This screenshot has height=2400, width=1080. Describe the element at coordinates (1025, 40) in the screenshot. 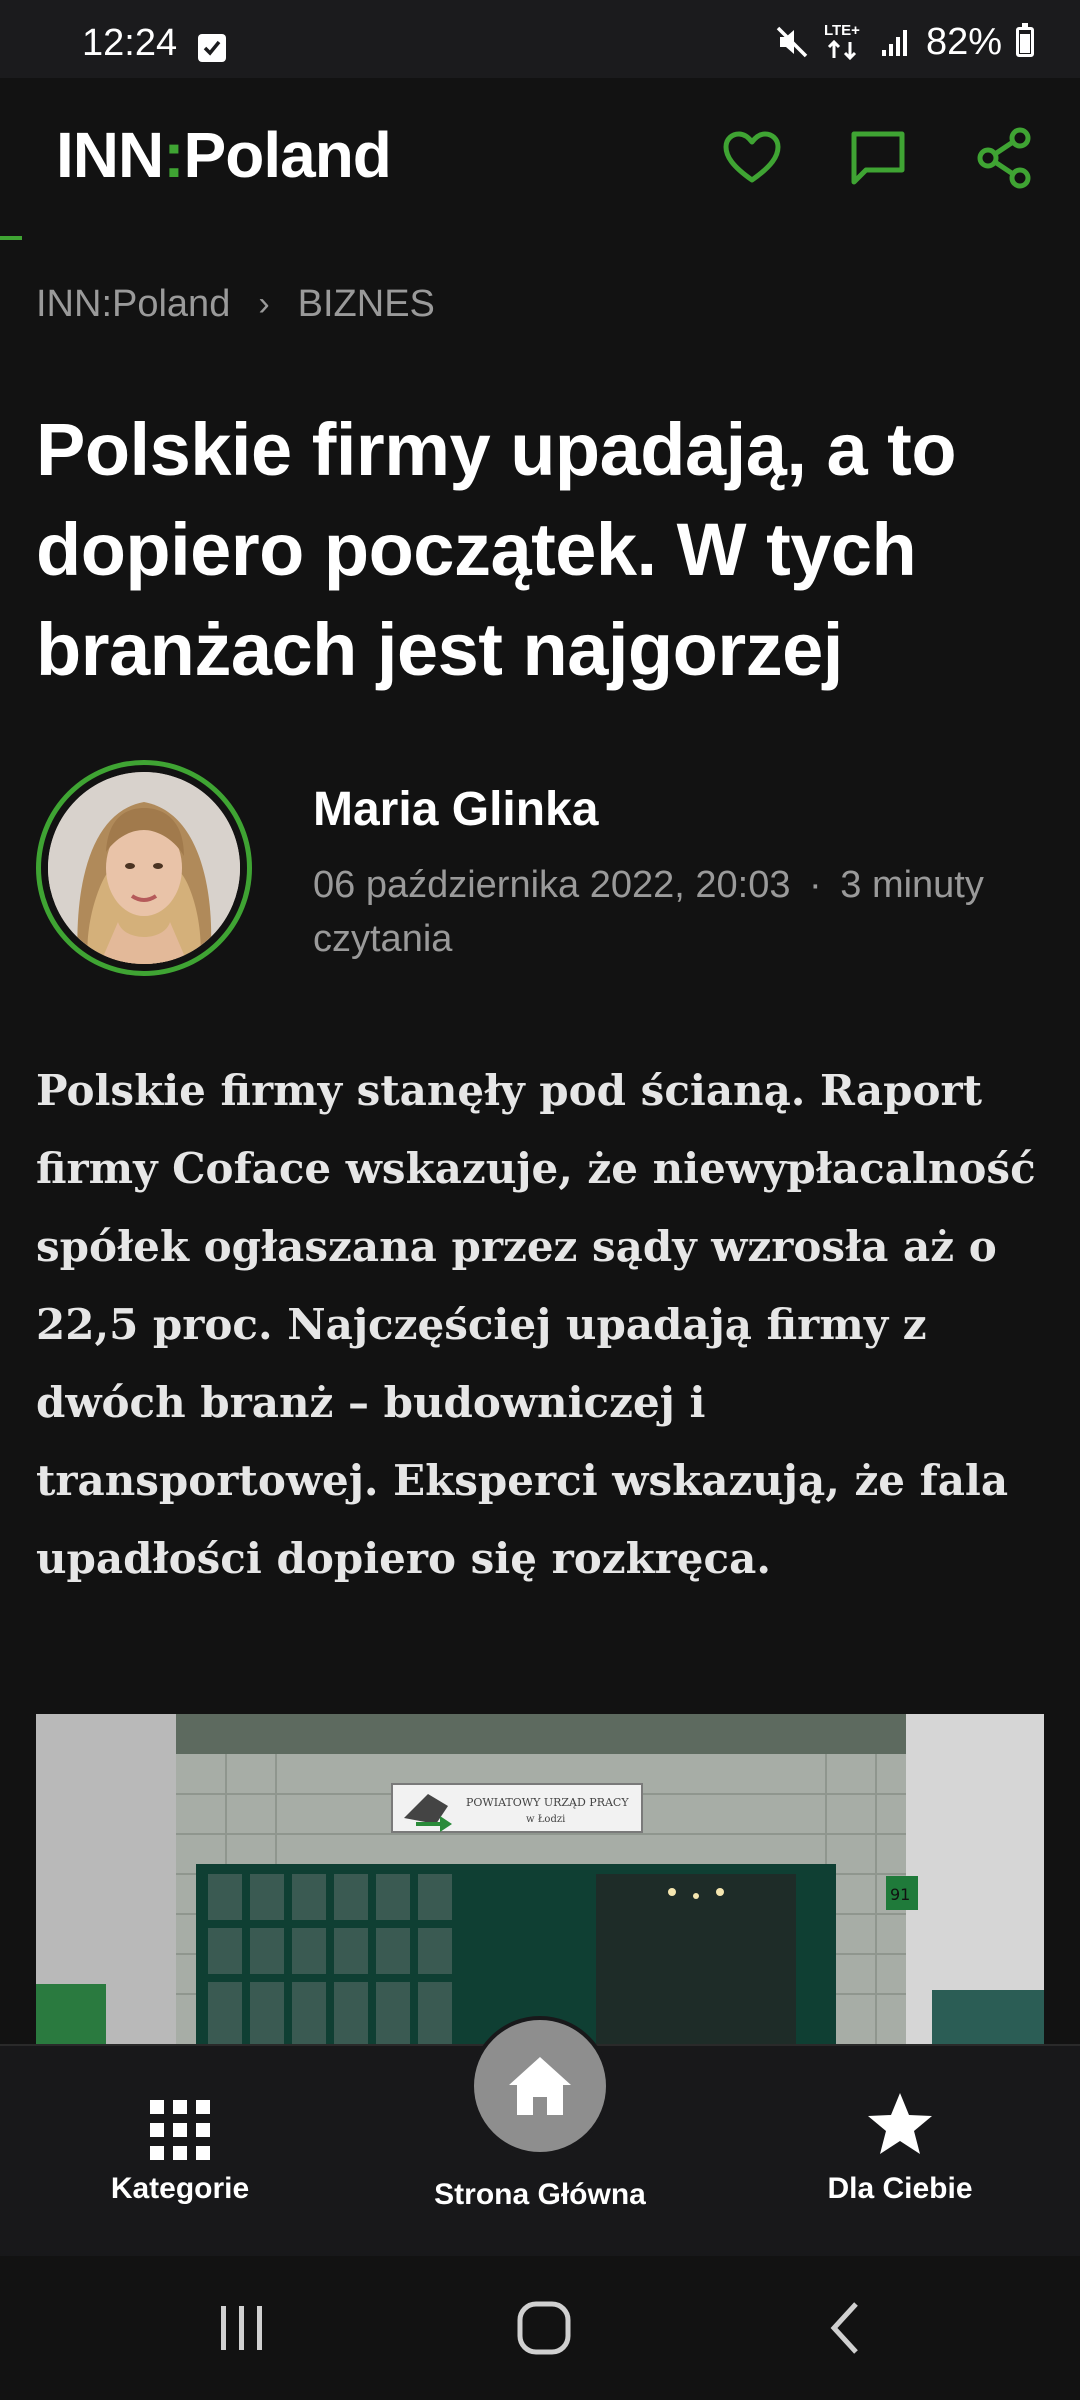

I see `battery-icon` at that location.